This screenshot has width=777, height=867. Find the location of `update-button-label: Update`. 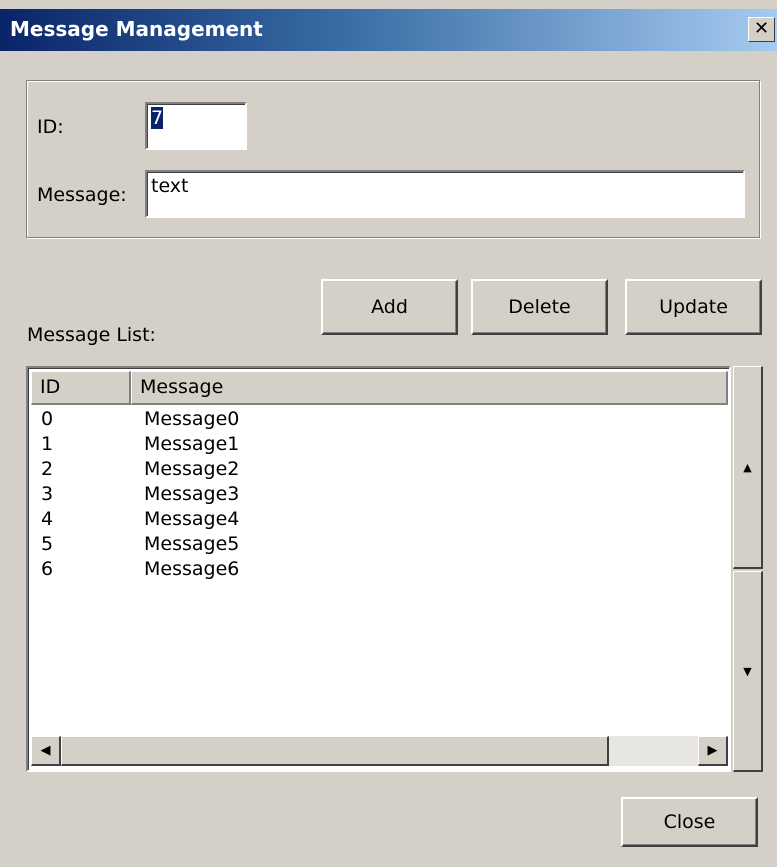

update-button-label: Update is located at coordinates (693, 307).